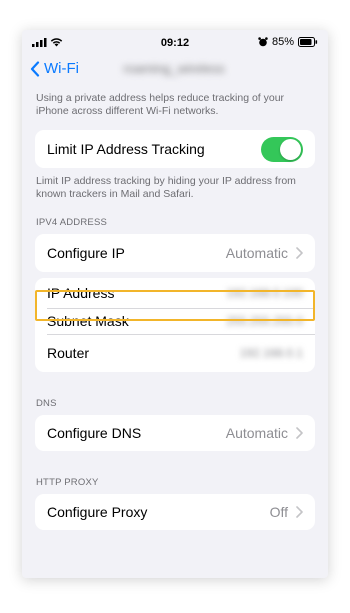 The width and height of the screenshot is (350, 613). What do you see at coordinates (256, 433) in the screenshot?
I see `configure-dns-value: Automatic` at bounding box center [256, 433].